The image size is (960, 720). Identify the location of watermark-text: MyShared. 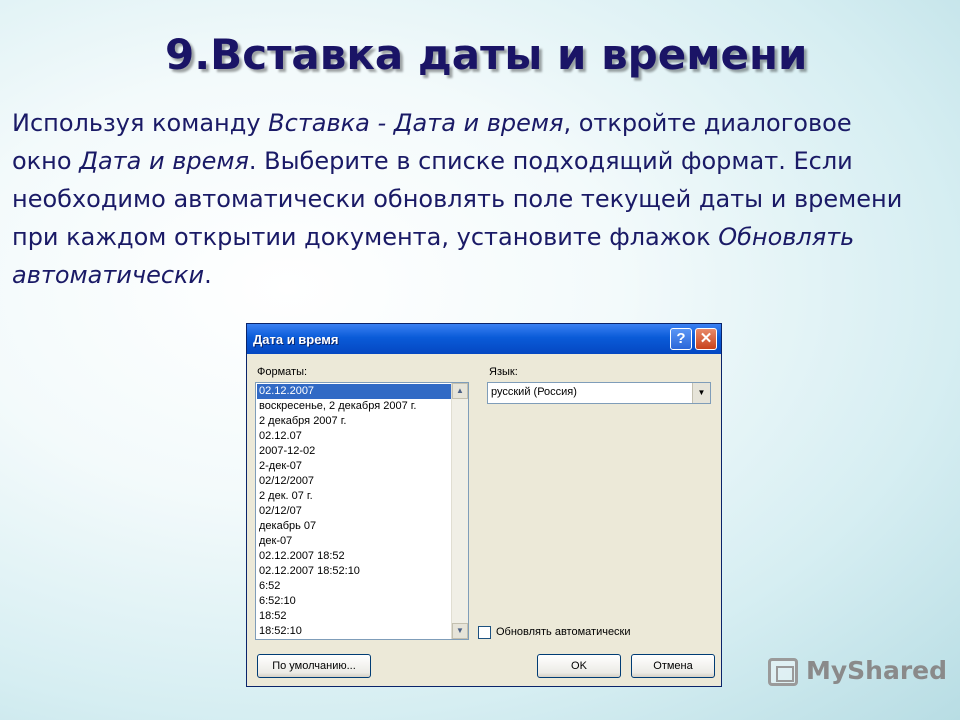
(877, 670).